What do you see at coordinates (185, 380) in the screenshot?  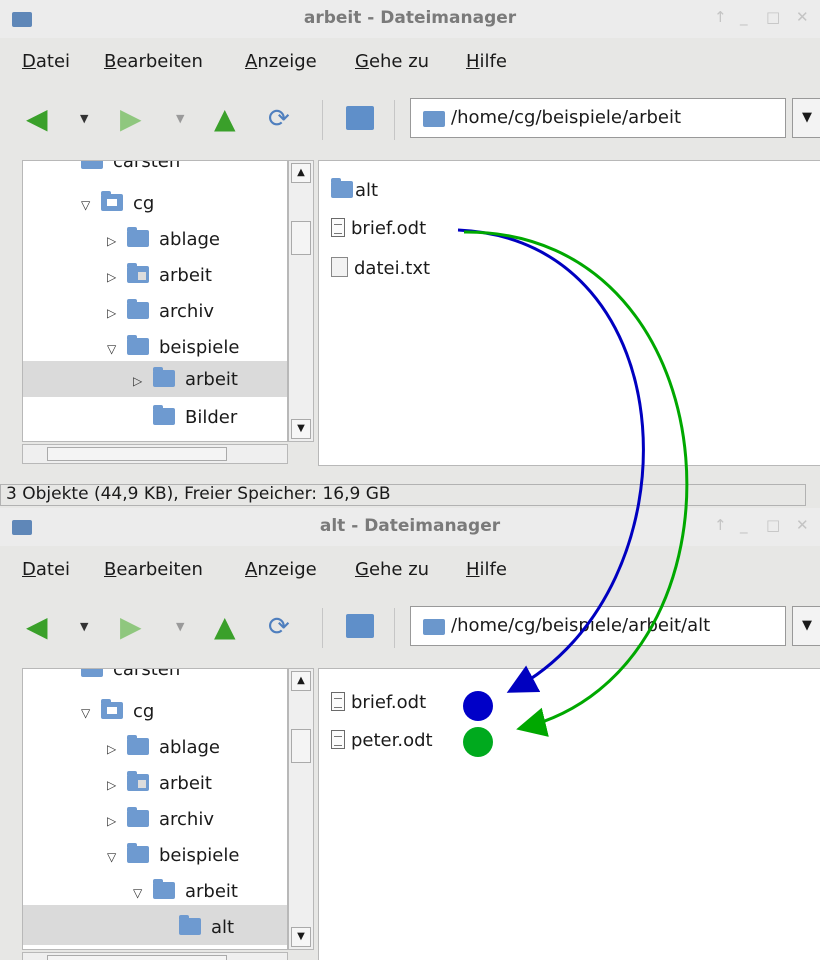 I see `tree-item-arbeit-selected: ▷ arbeit` at bounding box center [185, 380].